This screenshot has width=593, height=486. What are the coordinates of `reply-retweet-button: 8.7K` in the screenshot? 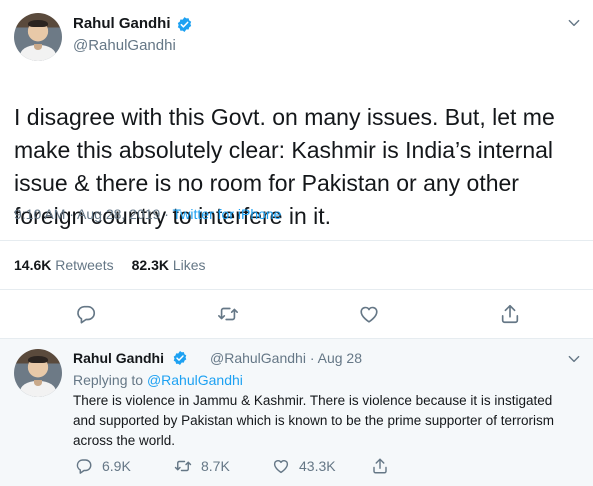 It's located at (202, 466).